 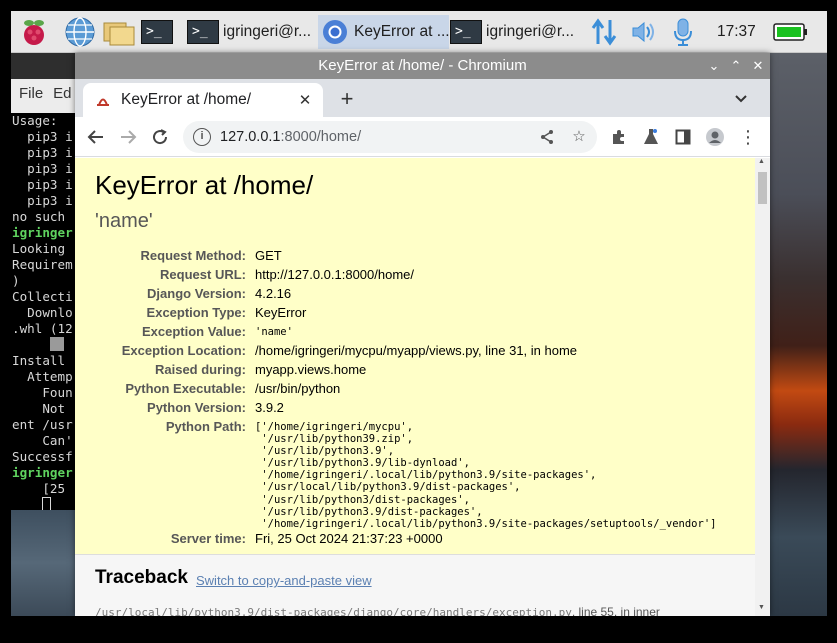 I want to click on scroll-down-arrow-icon: ▼, so click(x=761, y=607).